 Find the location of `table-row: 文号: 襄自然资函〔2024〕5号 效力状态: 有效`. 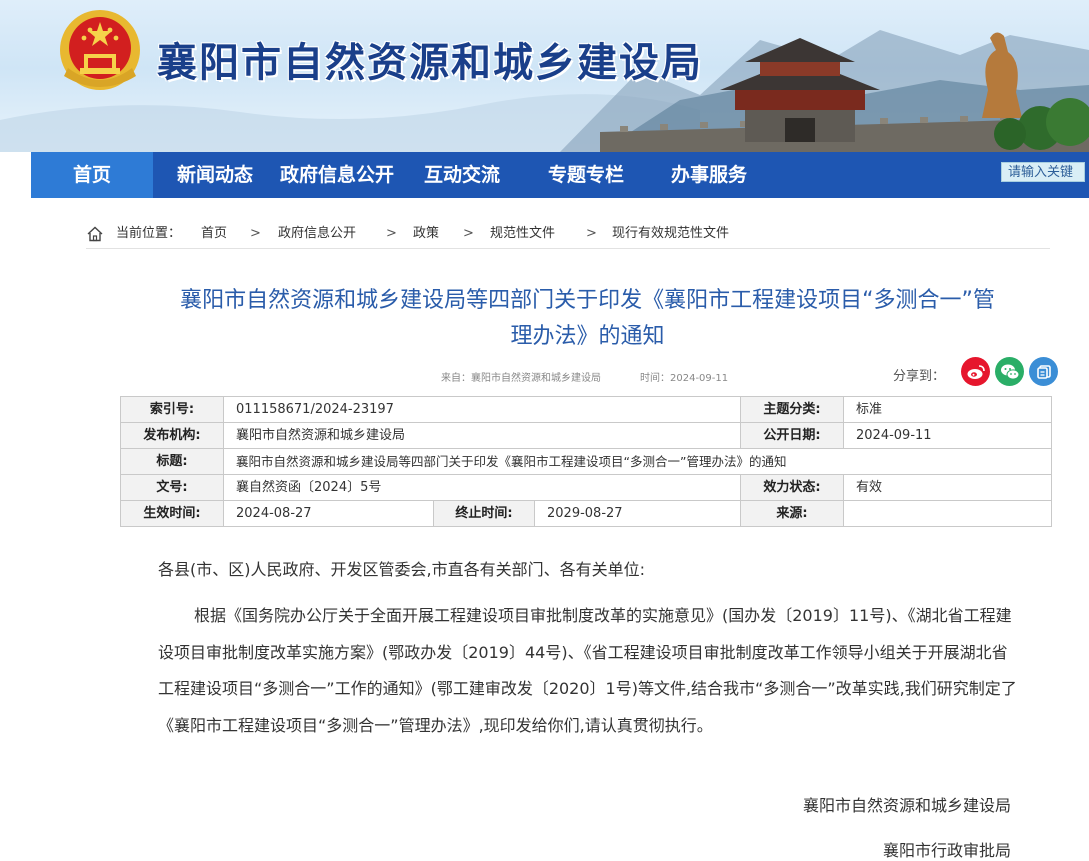

table-row: 文号: 襄自然资函〔2024〕5号 效力状态: 有效 is located at coordinates (586, 487).